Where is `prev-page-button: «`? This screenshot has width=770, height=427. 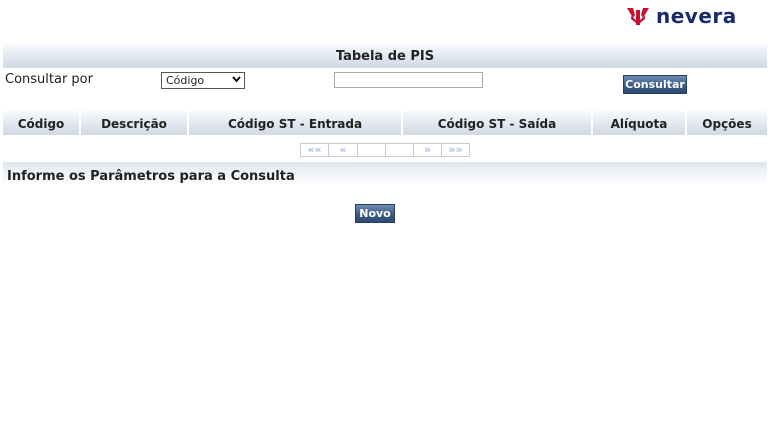
prev-page-button: « is located at coordinates (343, 150).